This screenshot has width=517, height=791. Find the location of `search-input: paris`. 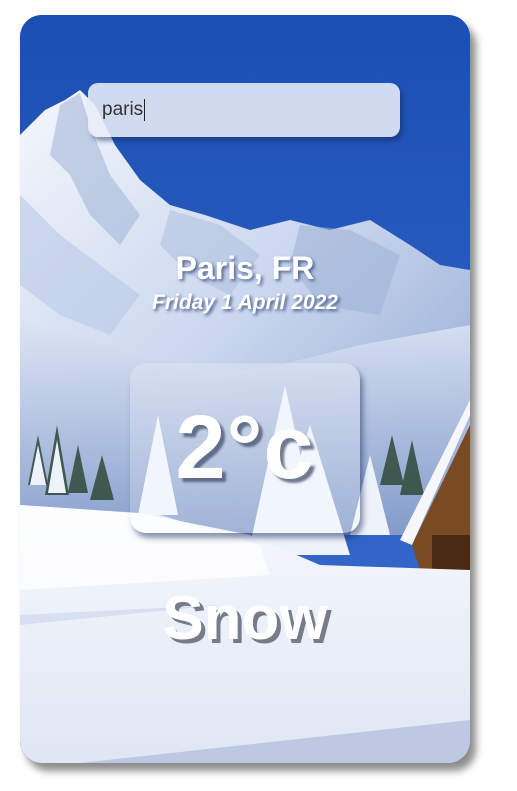

search-input: paris is located at coordinates (124, 110).